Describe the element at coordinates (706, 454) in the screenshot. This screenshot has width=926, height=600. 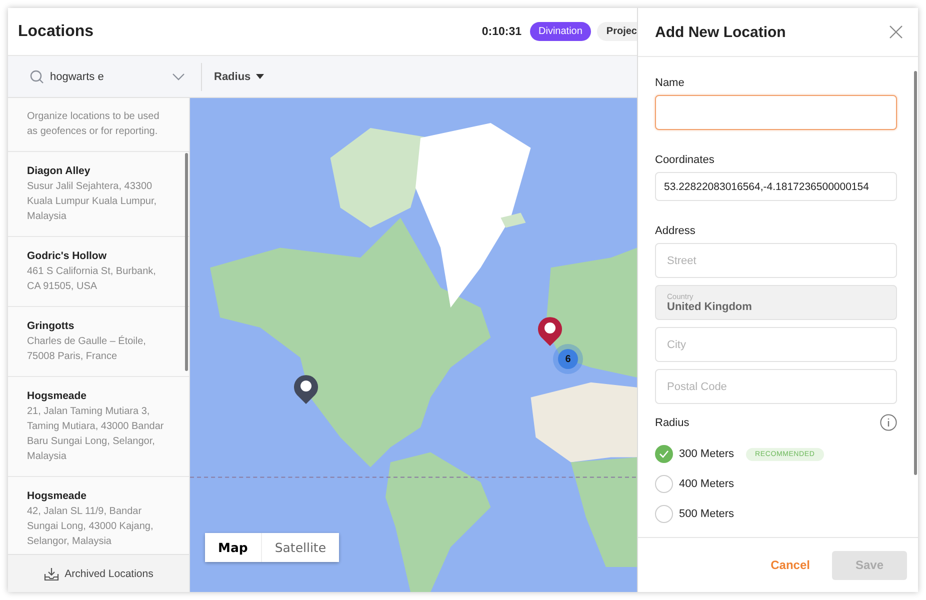
I see `radio-label: 300 Meters` at that location.